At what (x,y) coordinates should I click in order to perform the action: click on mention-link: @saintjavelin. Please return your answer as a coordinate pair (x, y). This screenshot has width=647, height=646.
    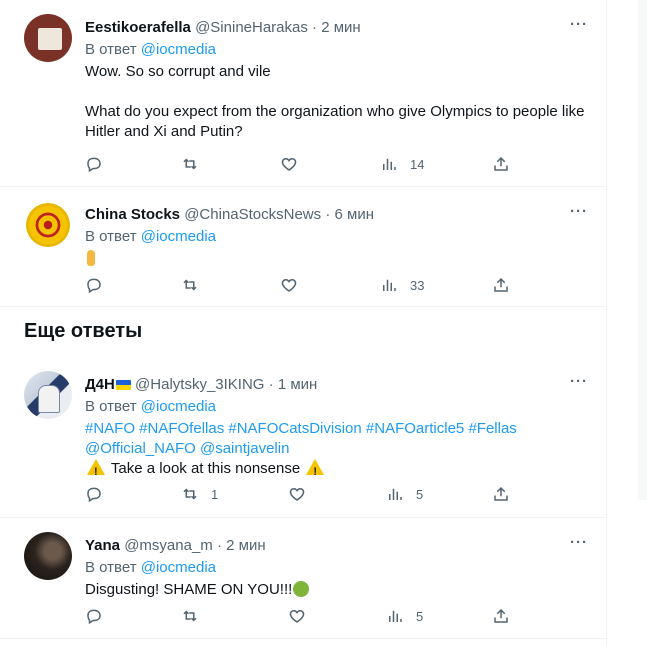
    Looking at the image, I should click on (244, 448).